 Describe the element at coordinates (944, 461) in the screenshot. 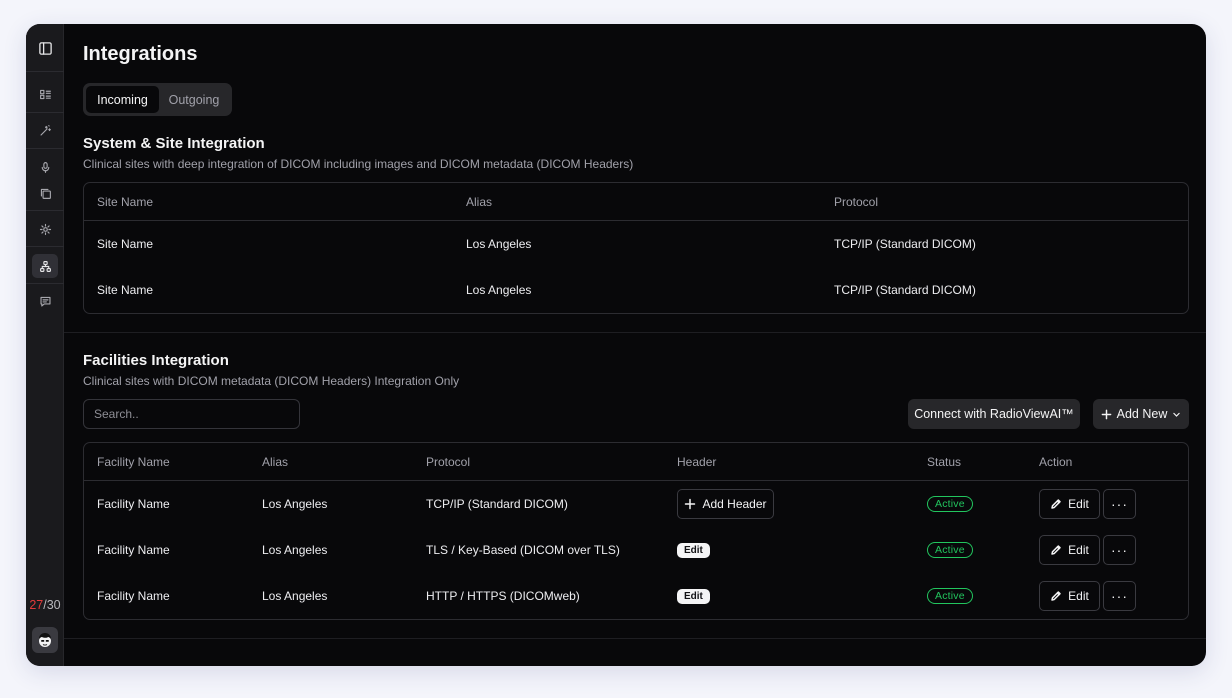

I see `column-header: Status` at that location.